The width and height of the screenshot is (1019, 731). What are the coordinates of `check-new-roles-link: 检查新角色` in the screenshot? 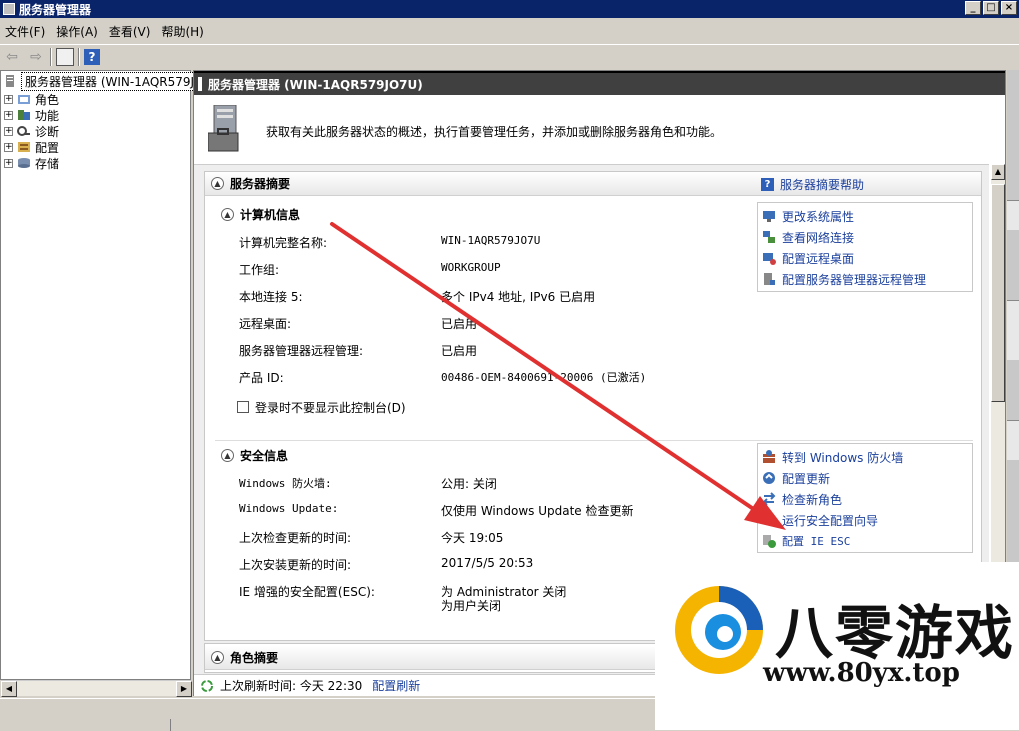 It's located at (802, 499).